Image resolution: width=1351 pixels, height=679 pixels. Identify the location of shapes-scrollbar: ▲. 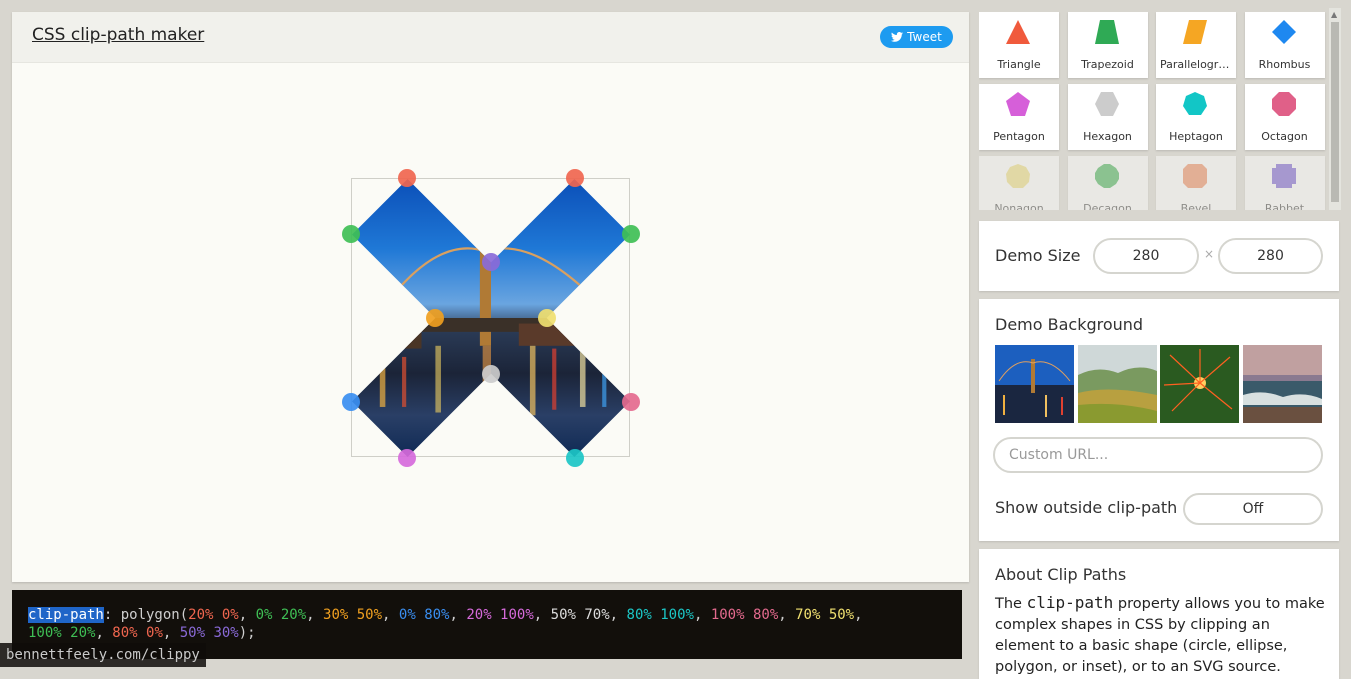
(1335, 109).